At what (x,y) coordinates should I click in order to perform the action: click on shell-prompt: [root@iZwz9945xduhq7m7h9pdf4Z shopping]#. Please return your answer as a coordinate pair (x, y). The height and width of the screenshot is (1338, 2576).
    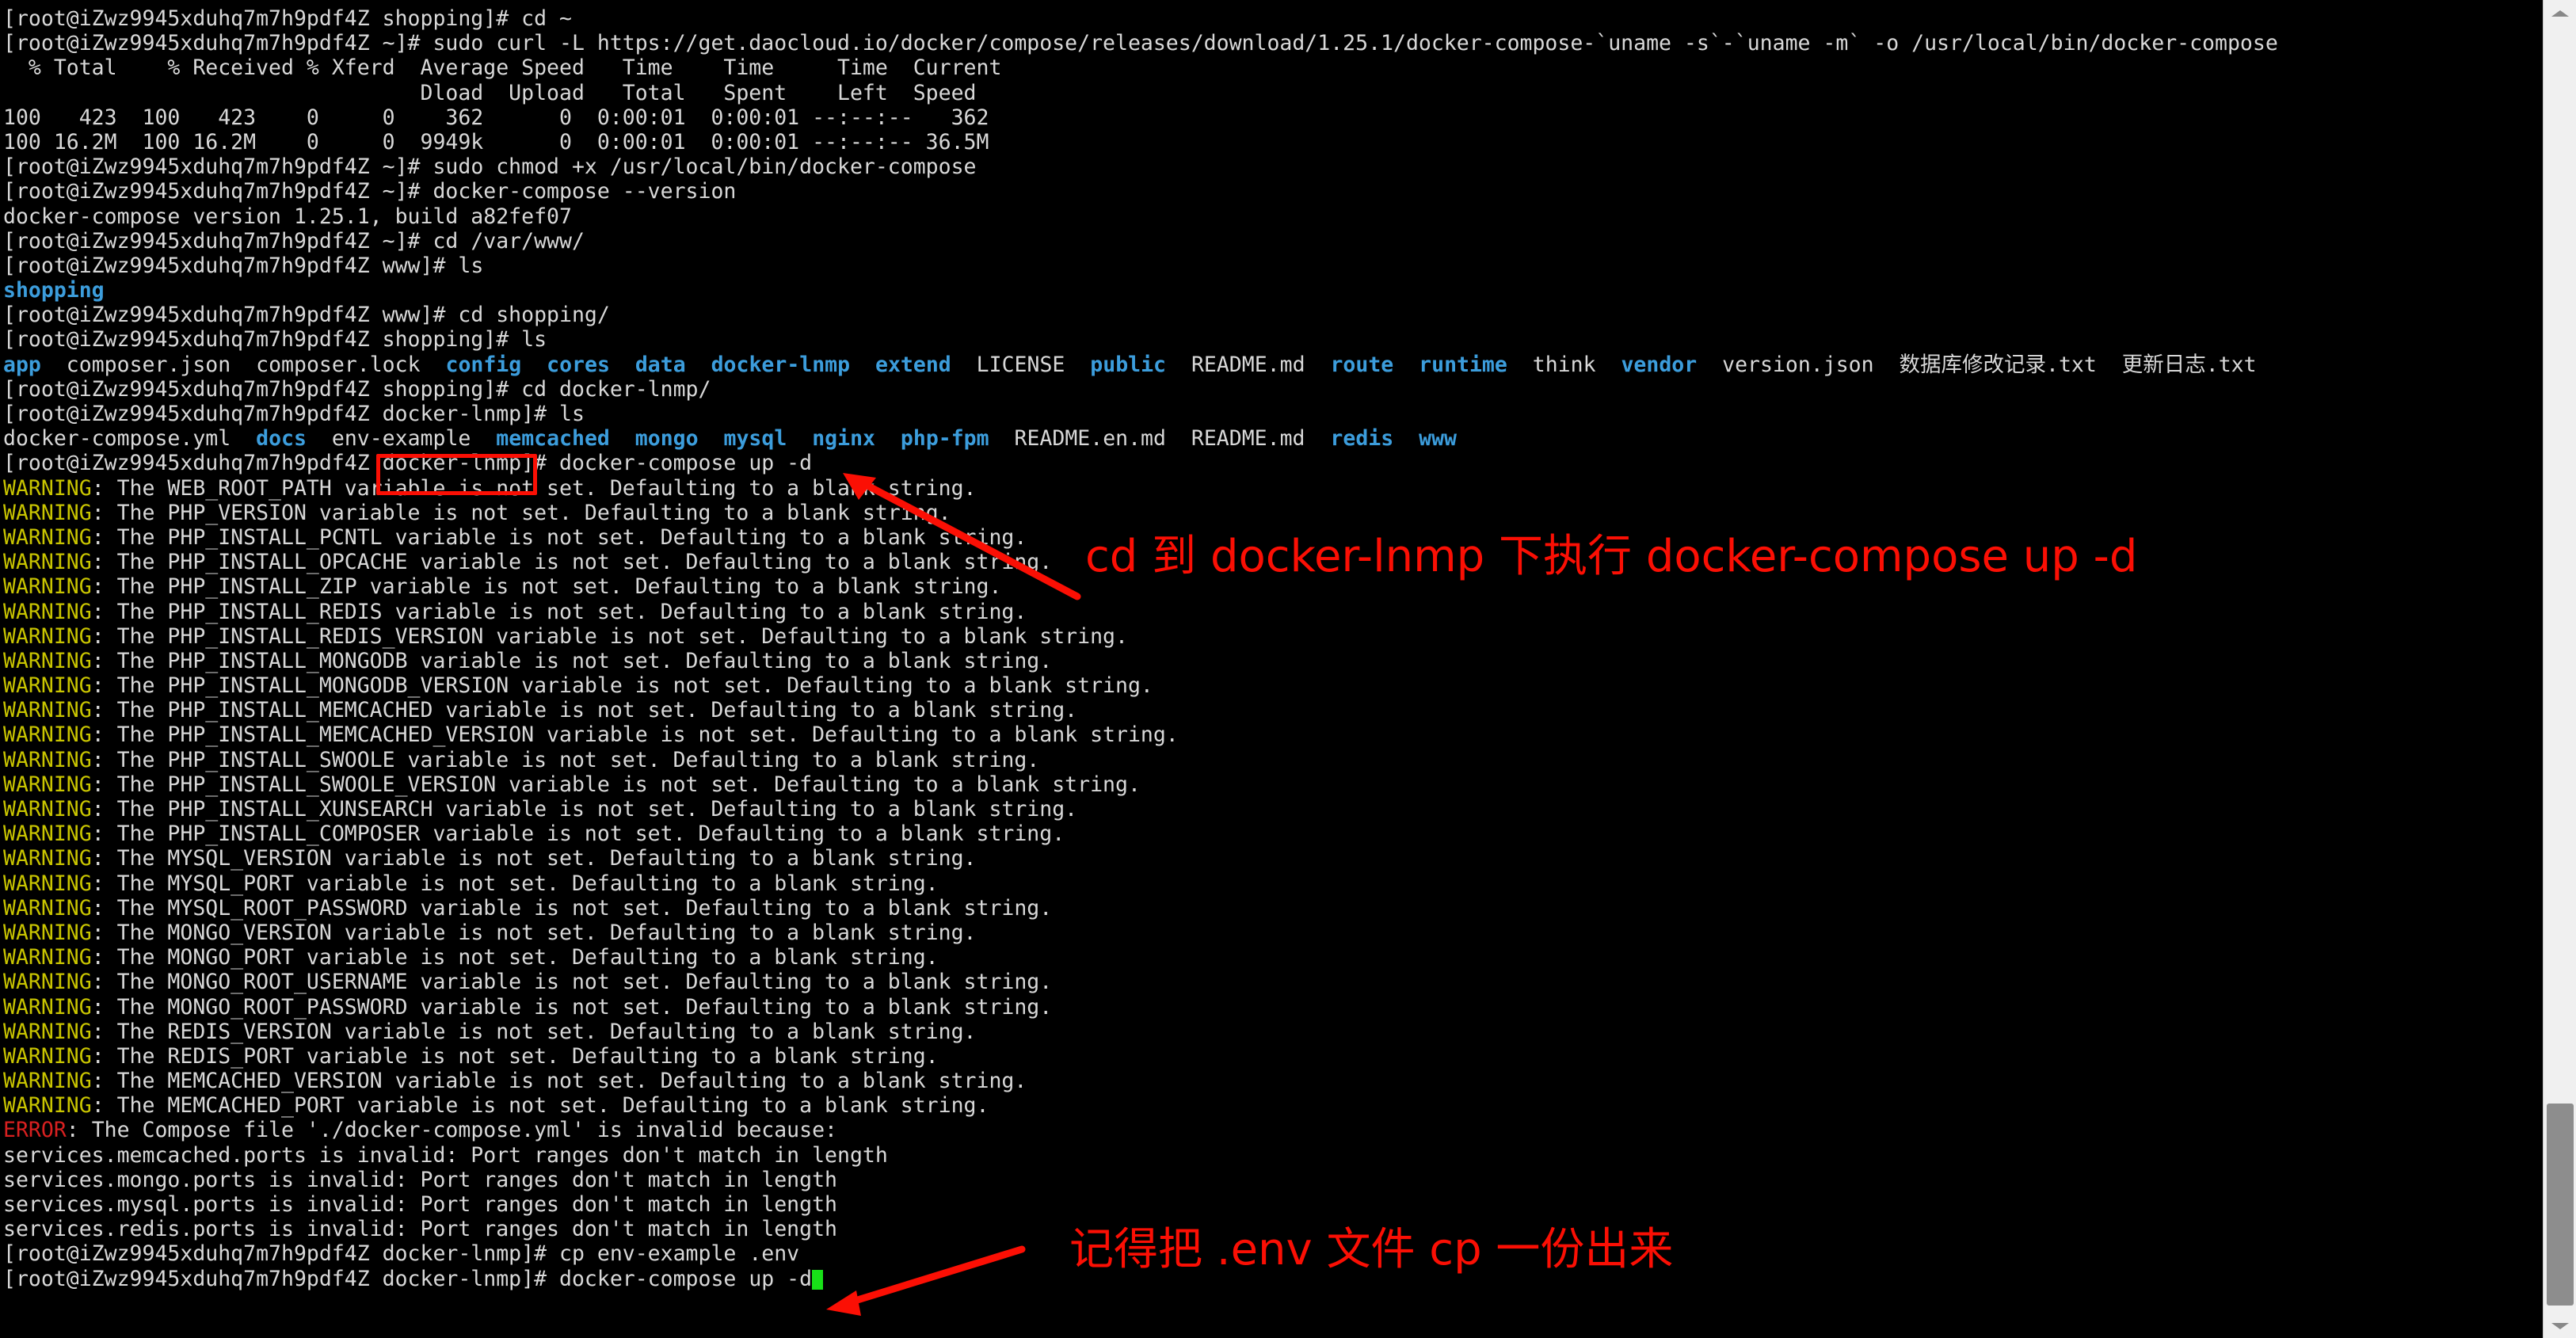
    Looking at the image, I should click on (262, 340).